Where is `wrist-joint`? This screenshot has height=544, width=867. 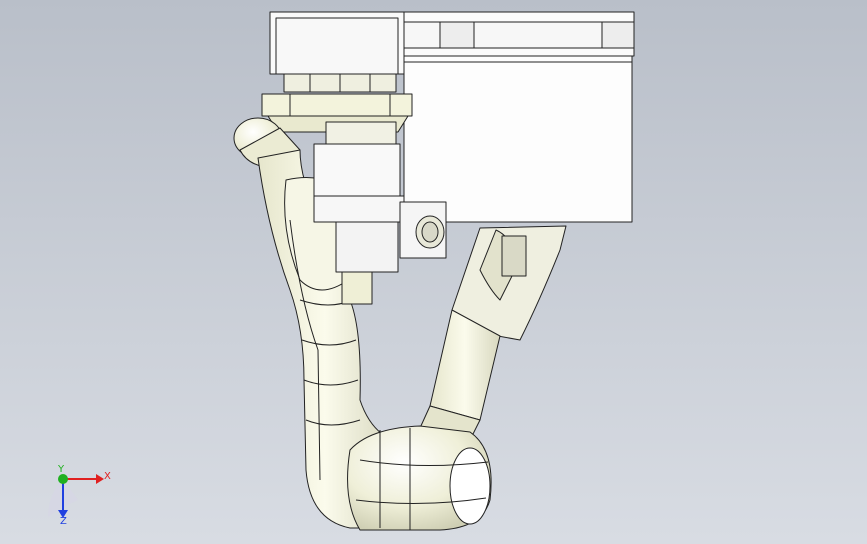
wrist-joint is located at coordinates (419, 478).